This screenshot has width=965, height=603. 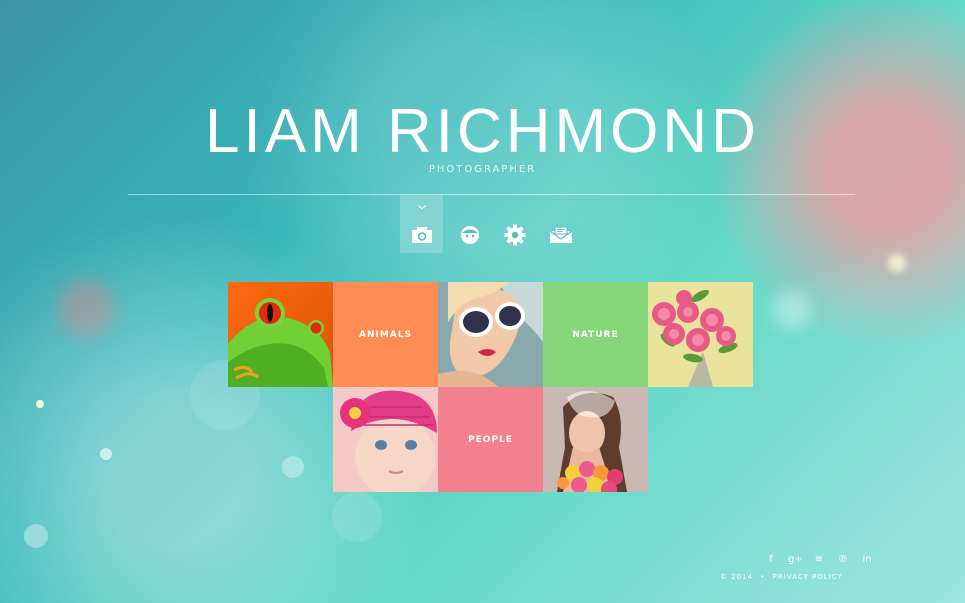 I want to click on category-label: ANIMALS, so click(x=385, y=334).